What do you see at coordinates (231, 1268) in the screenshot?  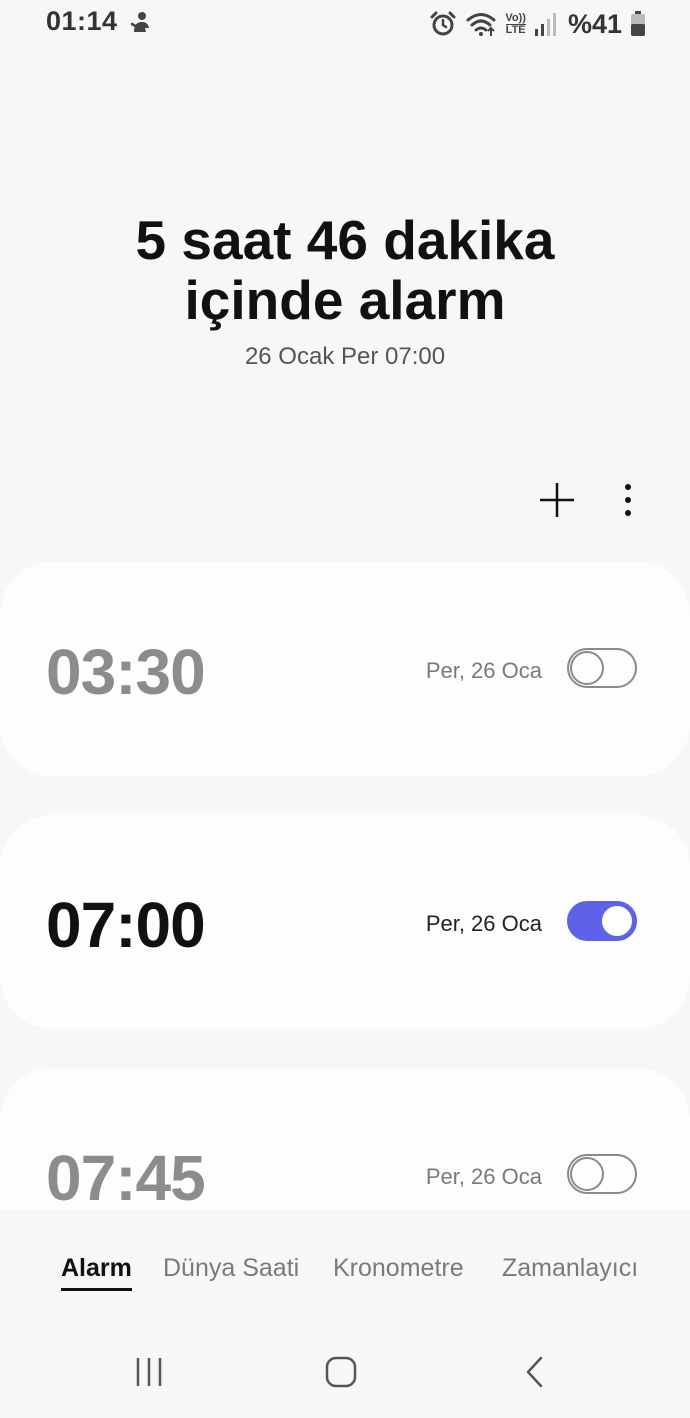 I see `tab-world-clock: Dünya Saati` at bounding box center [231, 1268].